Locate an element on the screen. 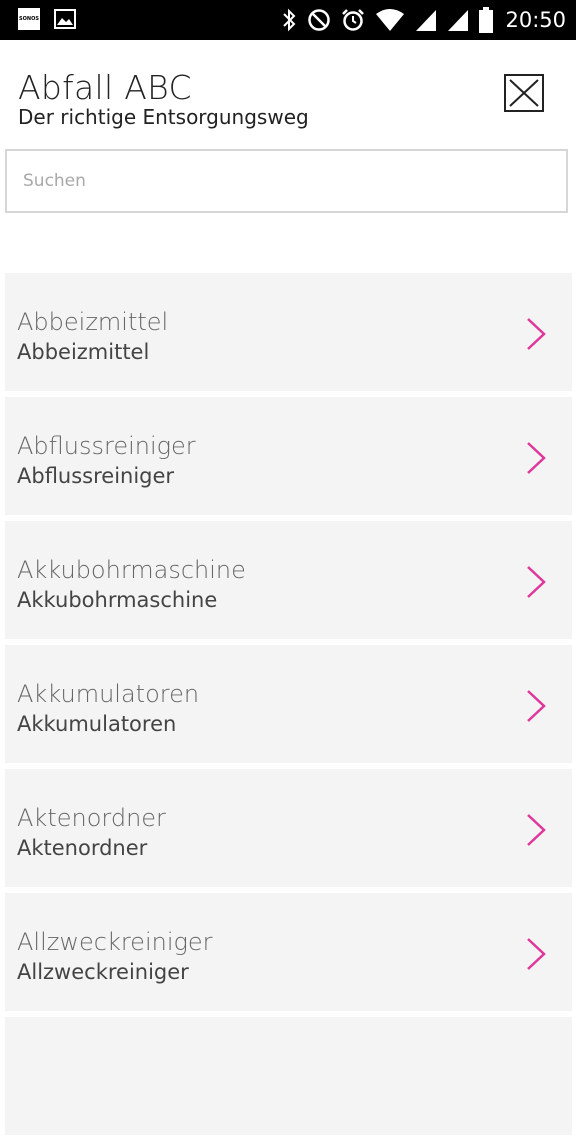 The width and height of the screenshot is (576, 1141). search-field is located at coordinates (286, 181).